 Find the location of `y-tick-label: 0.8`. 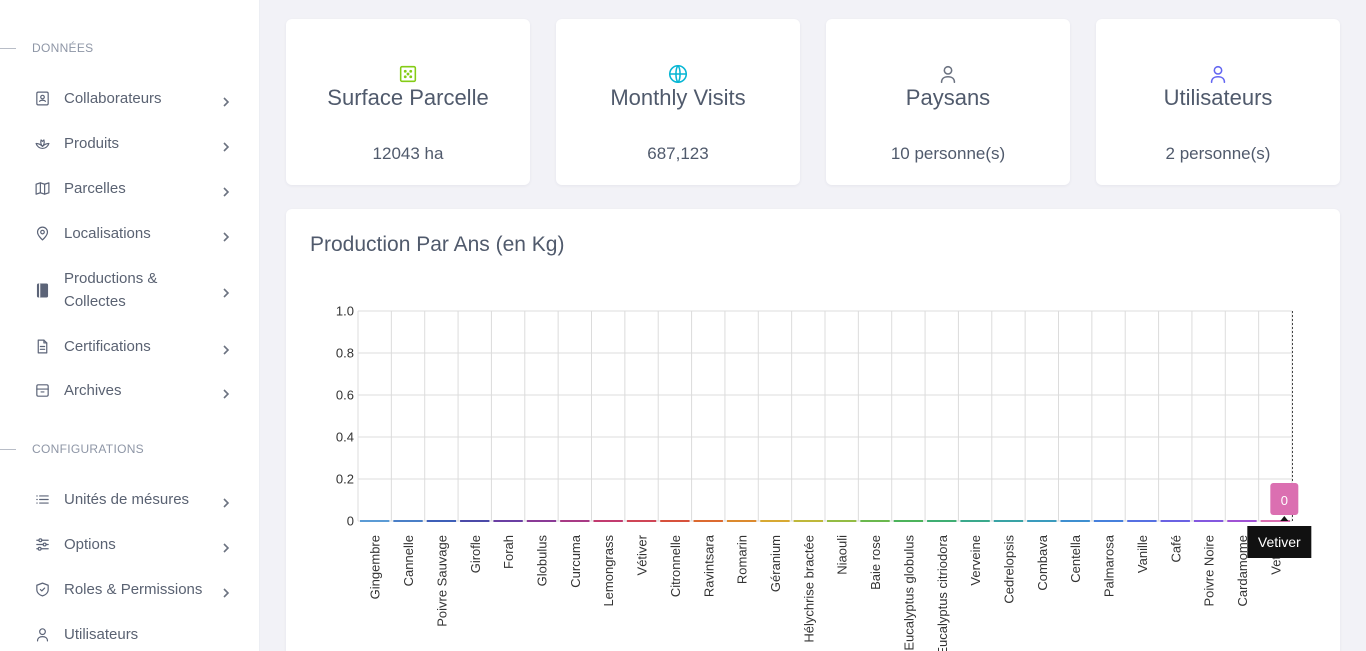

y-tick-label: 0.8 is located at coordinates (345, 353).